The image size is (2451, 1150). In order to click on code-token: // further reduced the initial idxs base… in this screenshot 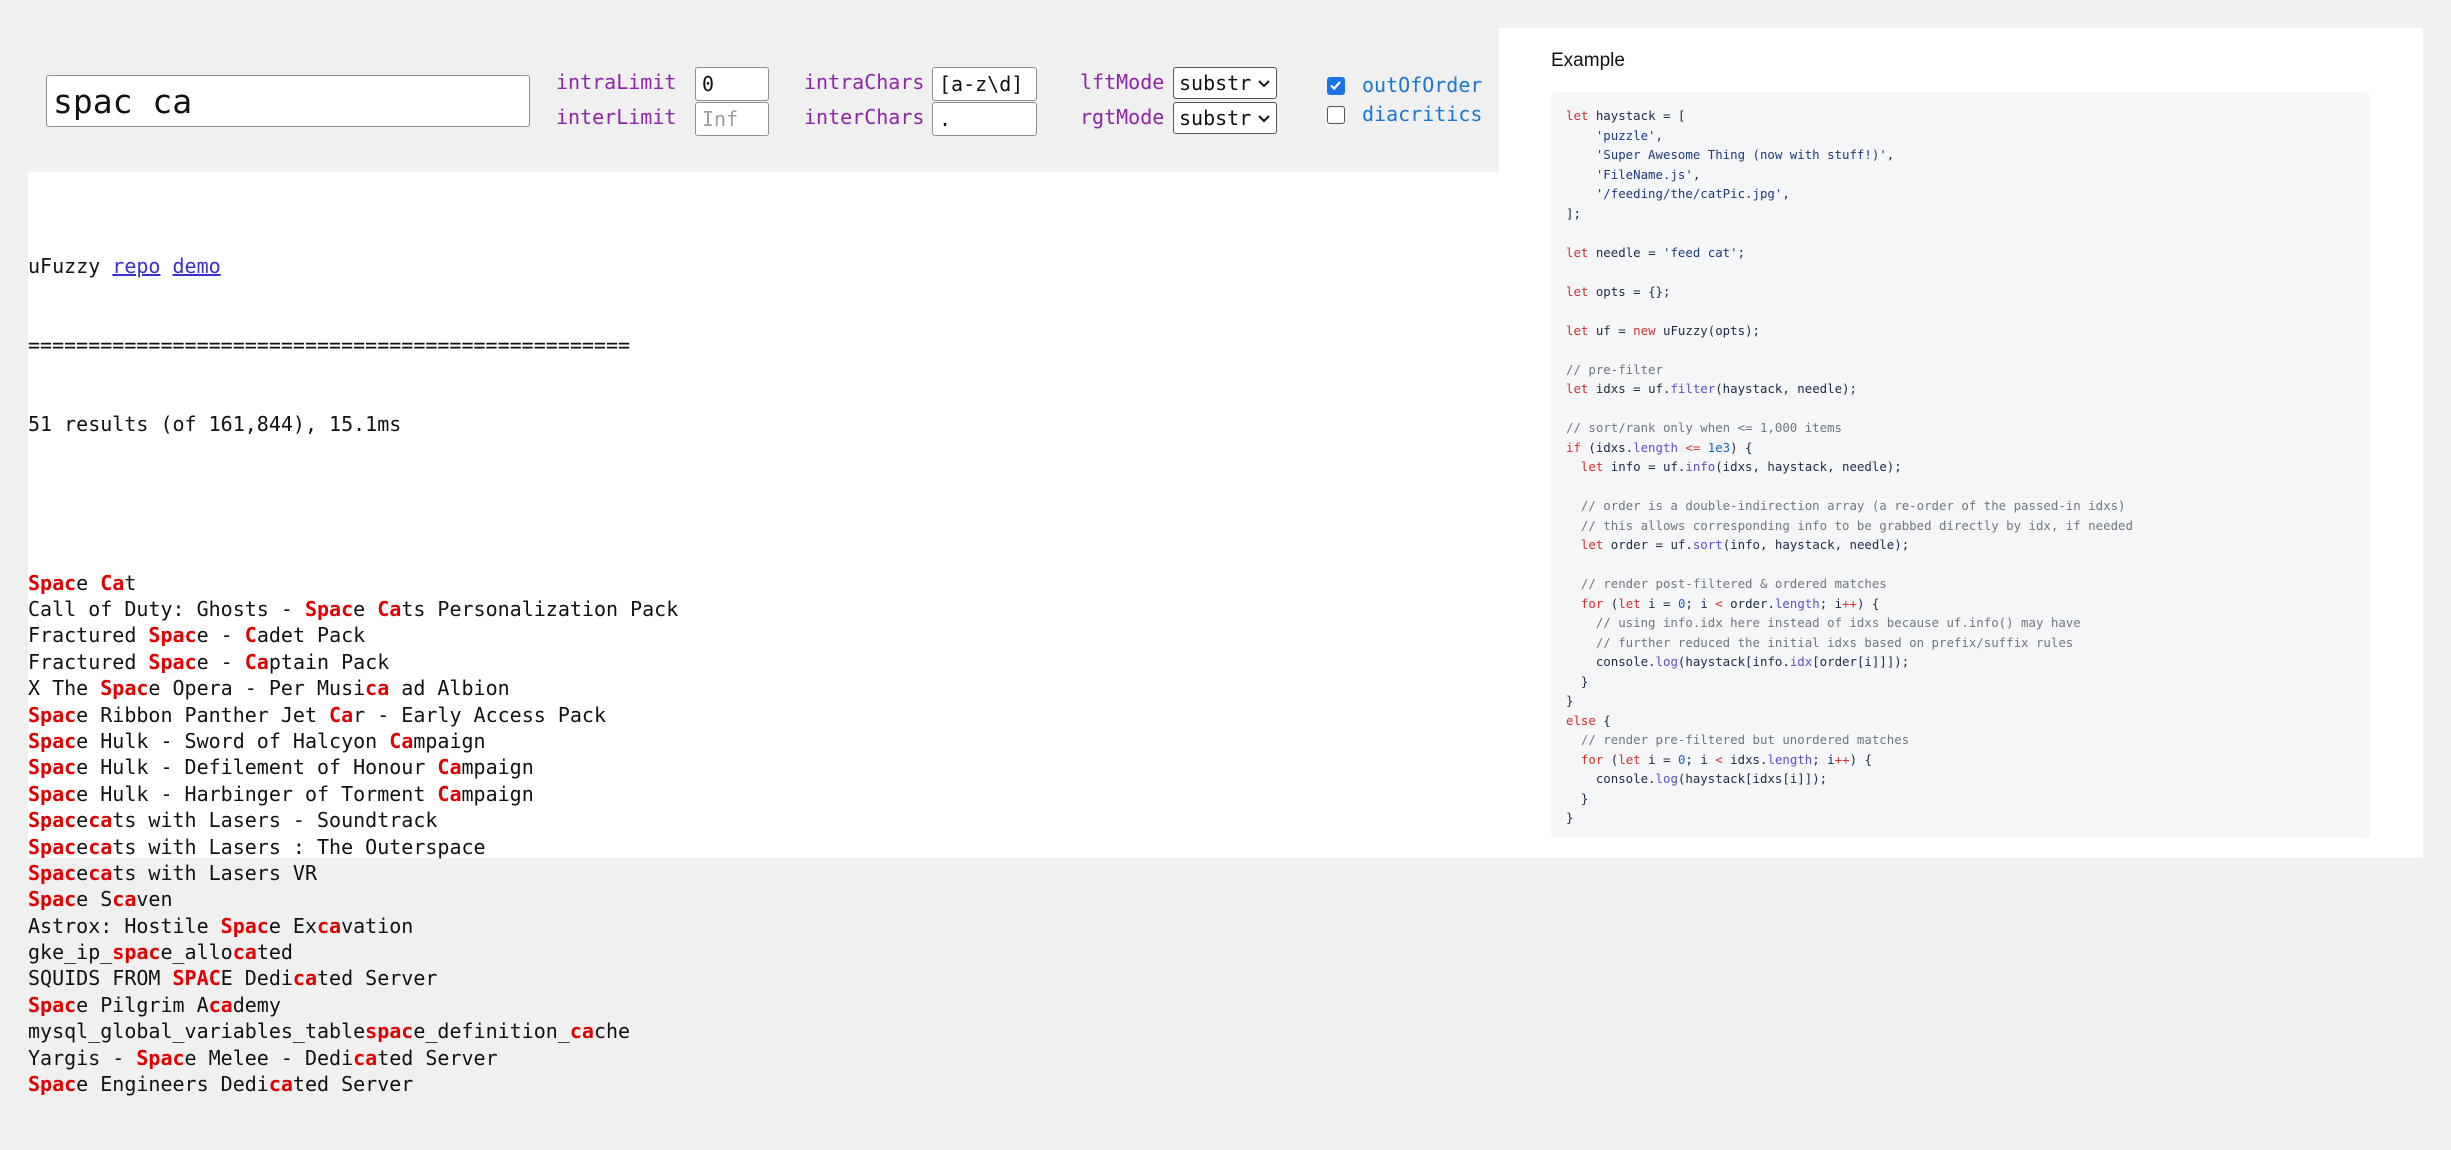, I will do `click(1820, 642)`.